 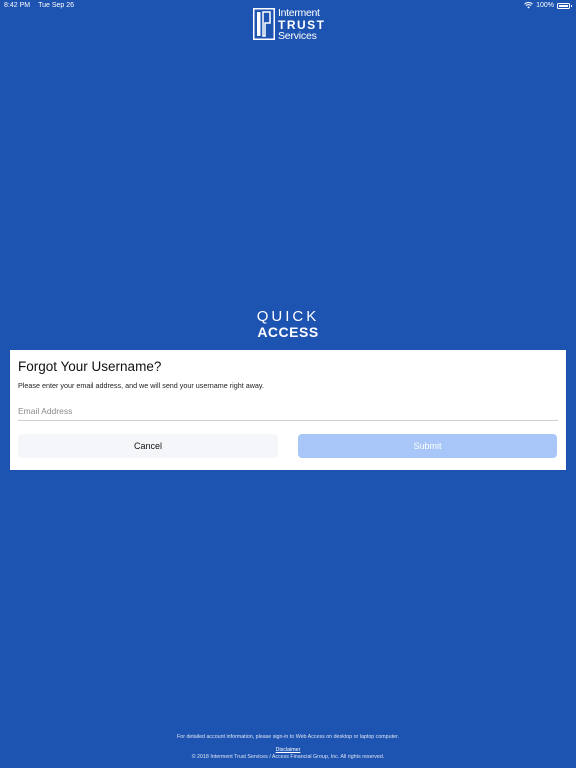 I want to click on email-input, so click(x=288, y=411).